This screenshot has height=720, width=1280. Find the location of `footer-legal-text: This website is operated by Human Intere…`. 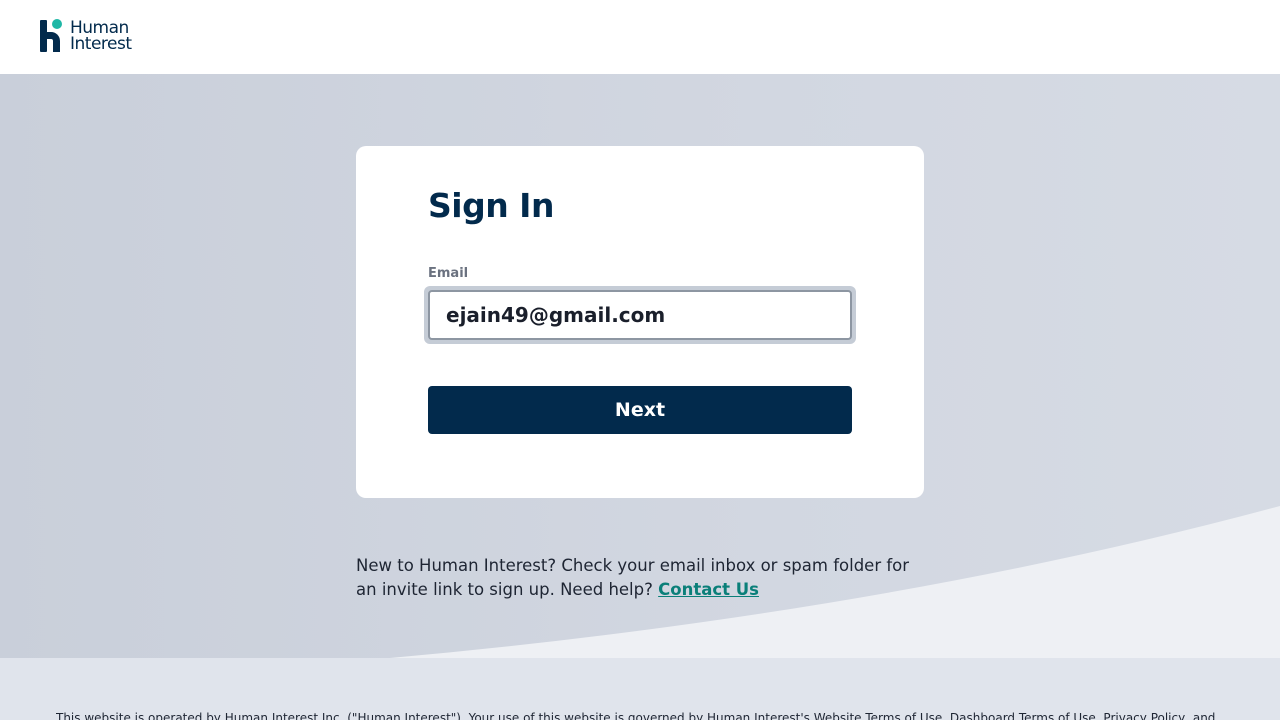

footer-legal-text: This website is operated by Human Intere… is located at coordinates (636, 715).